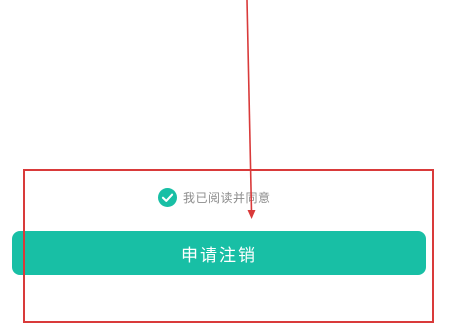 The width and height of the screenshot is (451, 335). Describe the element at coordinates (251, 109) in the screenshot. I see `annotation-arrow` at that location.